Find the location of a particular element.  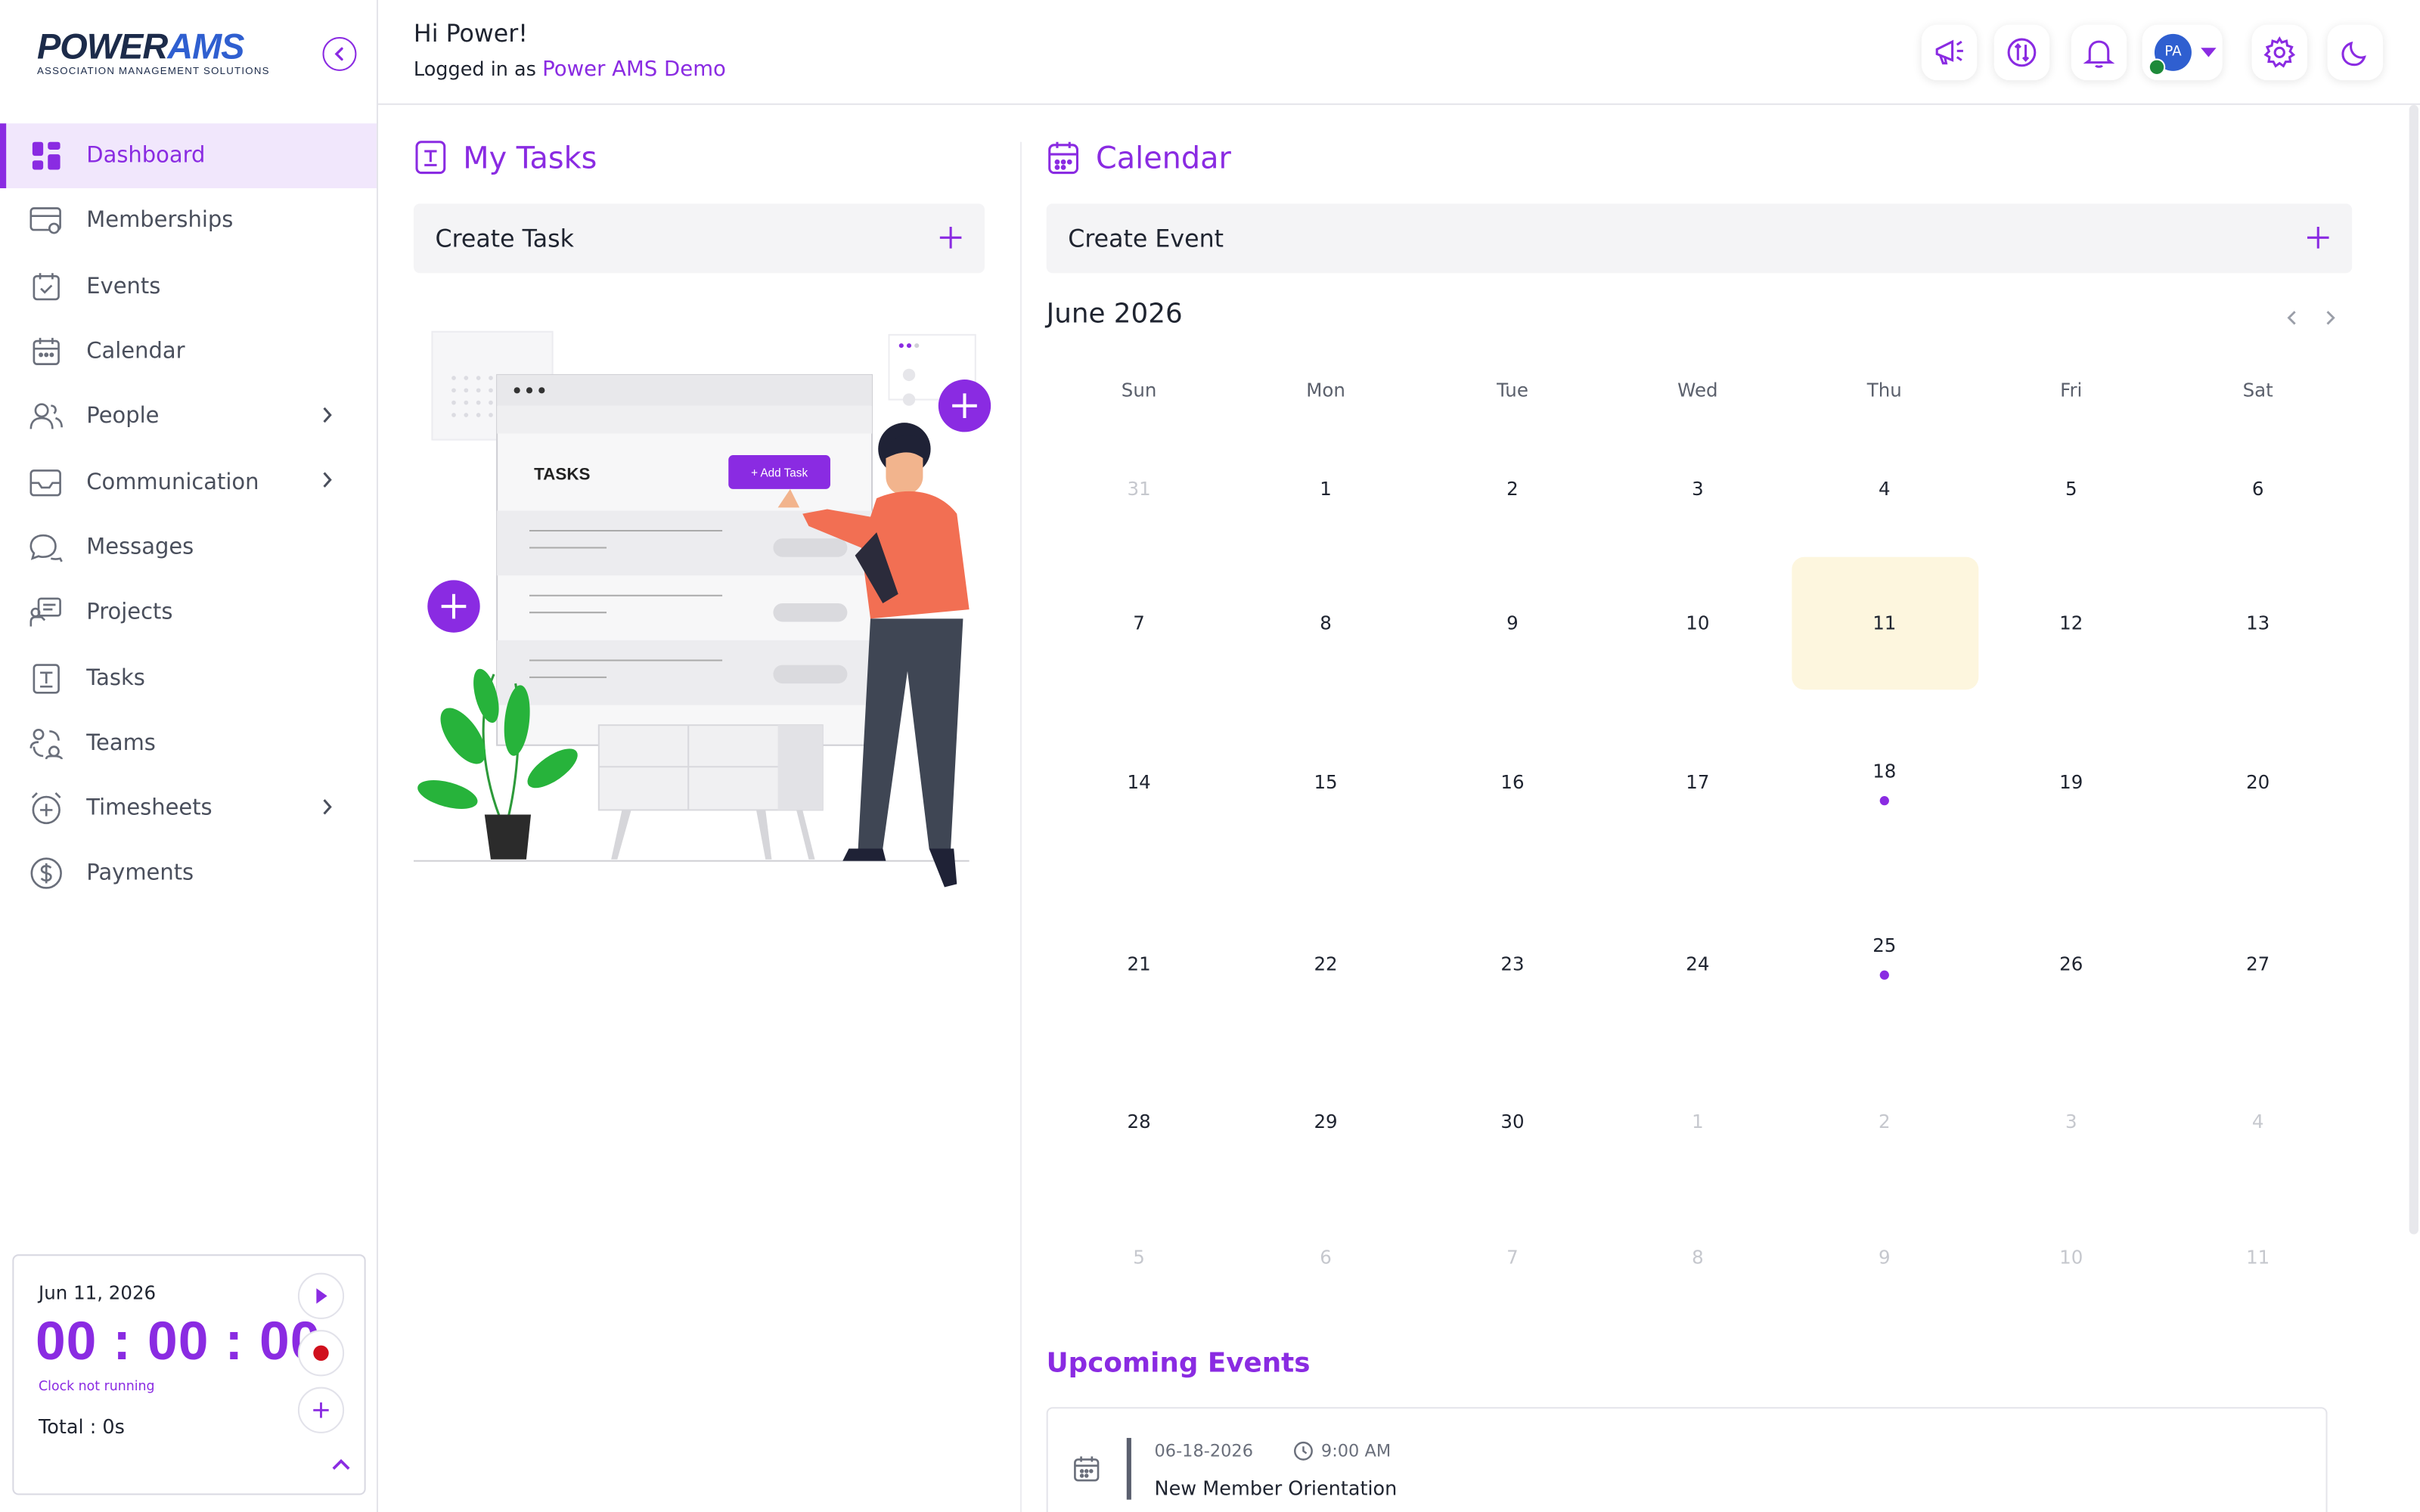

event-time: 9:00 AM is located at coordinates (1342, 1451).